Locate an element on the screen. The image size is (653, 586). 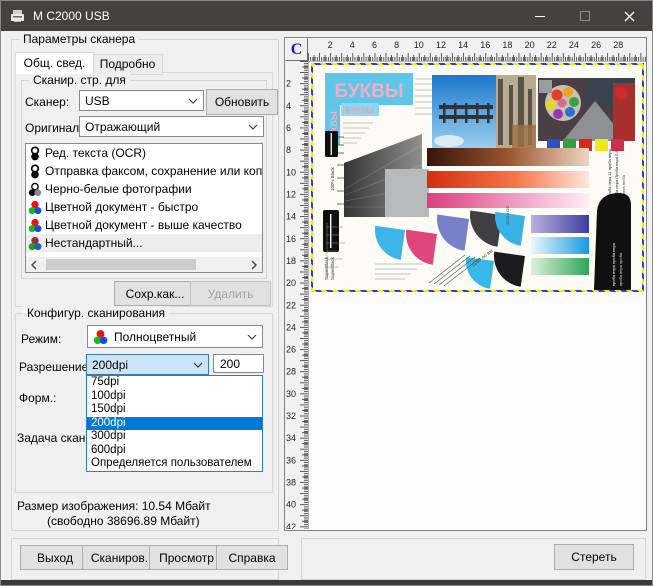
scroll-right-arrow-icon is located at coordinates (254, 264).